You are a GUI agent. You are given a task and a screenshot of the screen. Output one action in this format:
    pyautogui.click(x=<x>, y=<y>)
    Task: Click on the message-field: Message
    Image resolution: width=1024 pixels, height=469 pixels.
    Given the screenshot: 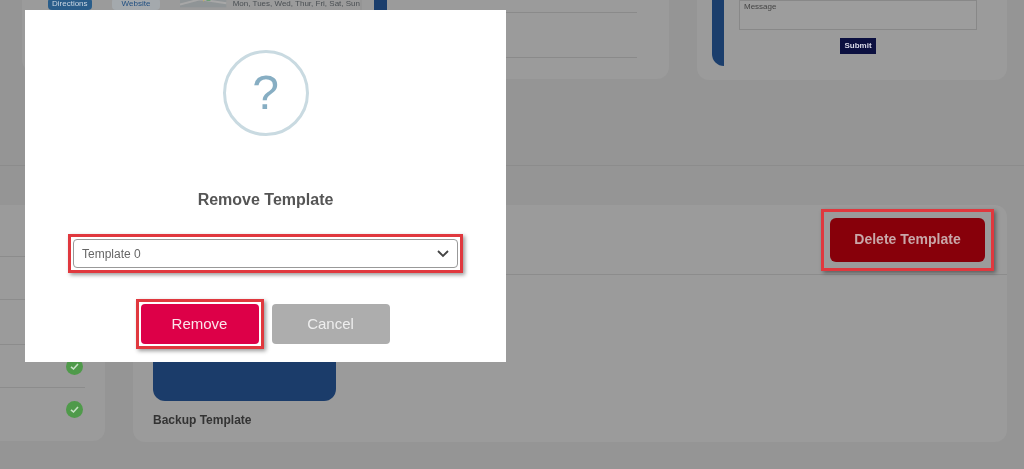 What is the action you would take?
    pyautogui.click(x=858, y=15)
    